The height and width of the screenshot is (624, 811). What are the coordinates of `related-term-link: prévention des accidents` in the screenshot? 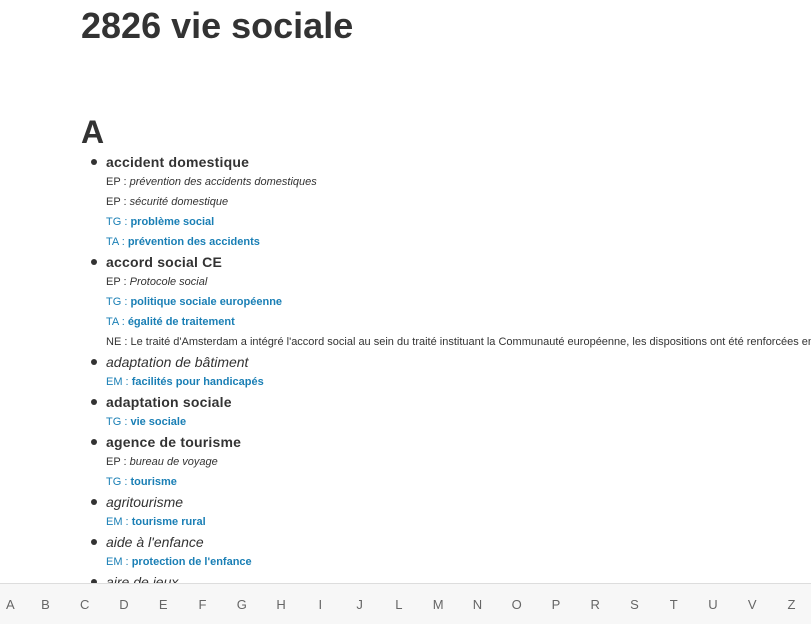 It's located at (194, 242).